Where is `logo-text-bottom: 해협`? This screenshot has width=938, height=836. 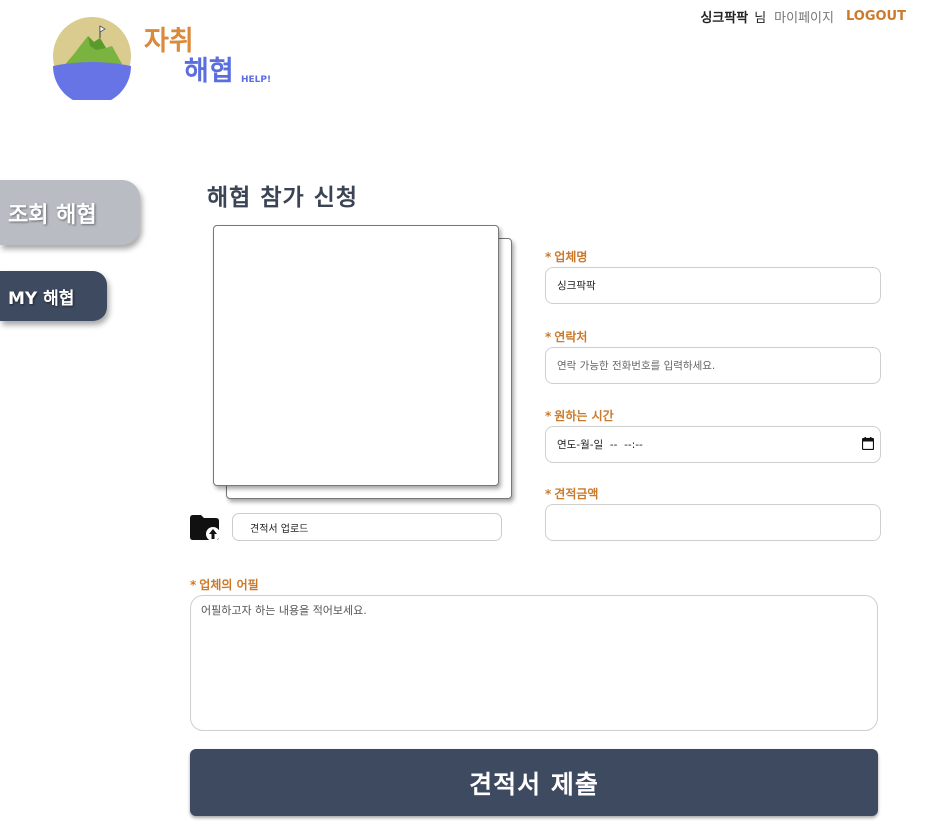
logo-text-bottom: 해협 is located at coordinates (209, 71).